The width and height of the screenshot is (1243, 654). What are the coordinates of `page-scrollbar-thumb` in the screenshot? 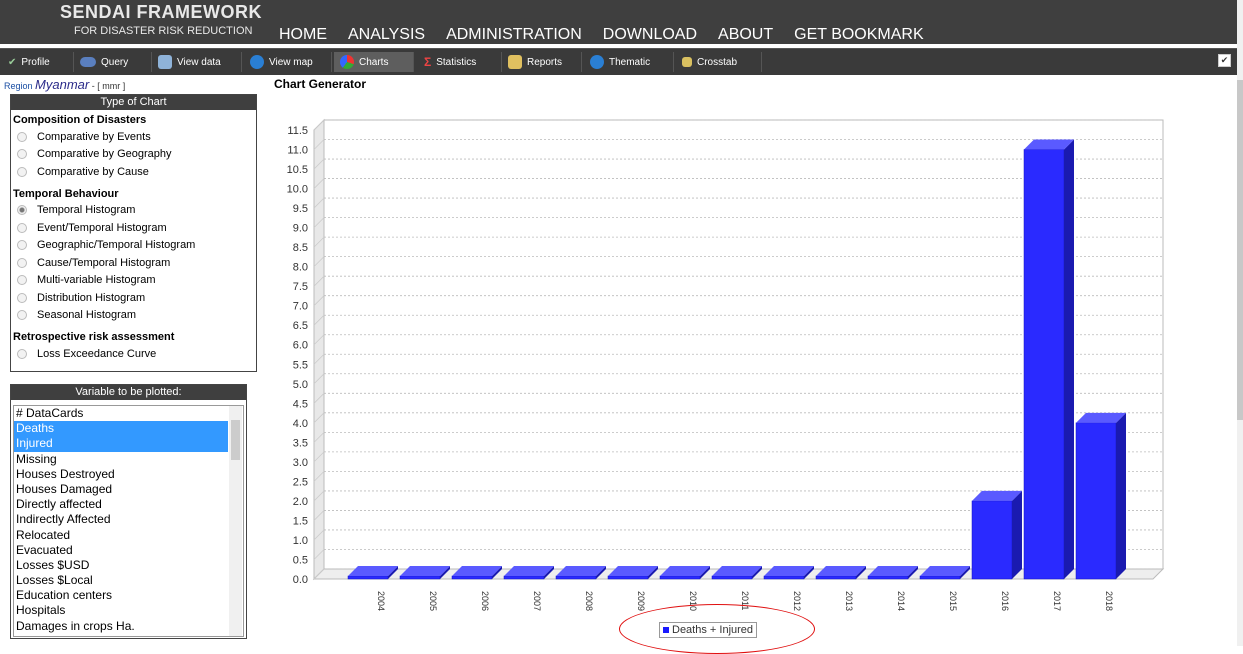 It's located at (1240, 250).